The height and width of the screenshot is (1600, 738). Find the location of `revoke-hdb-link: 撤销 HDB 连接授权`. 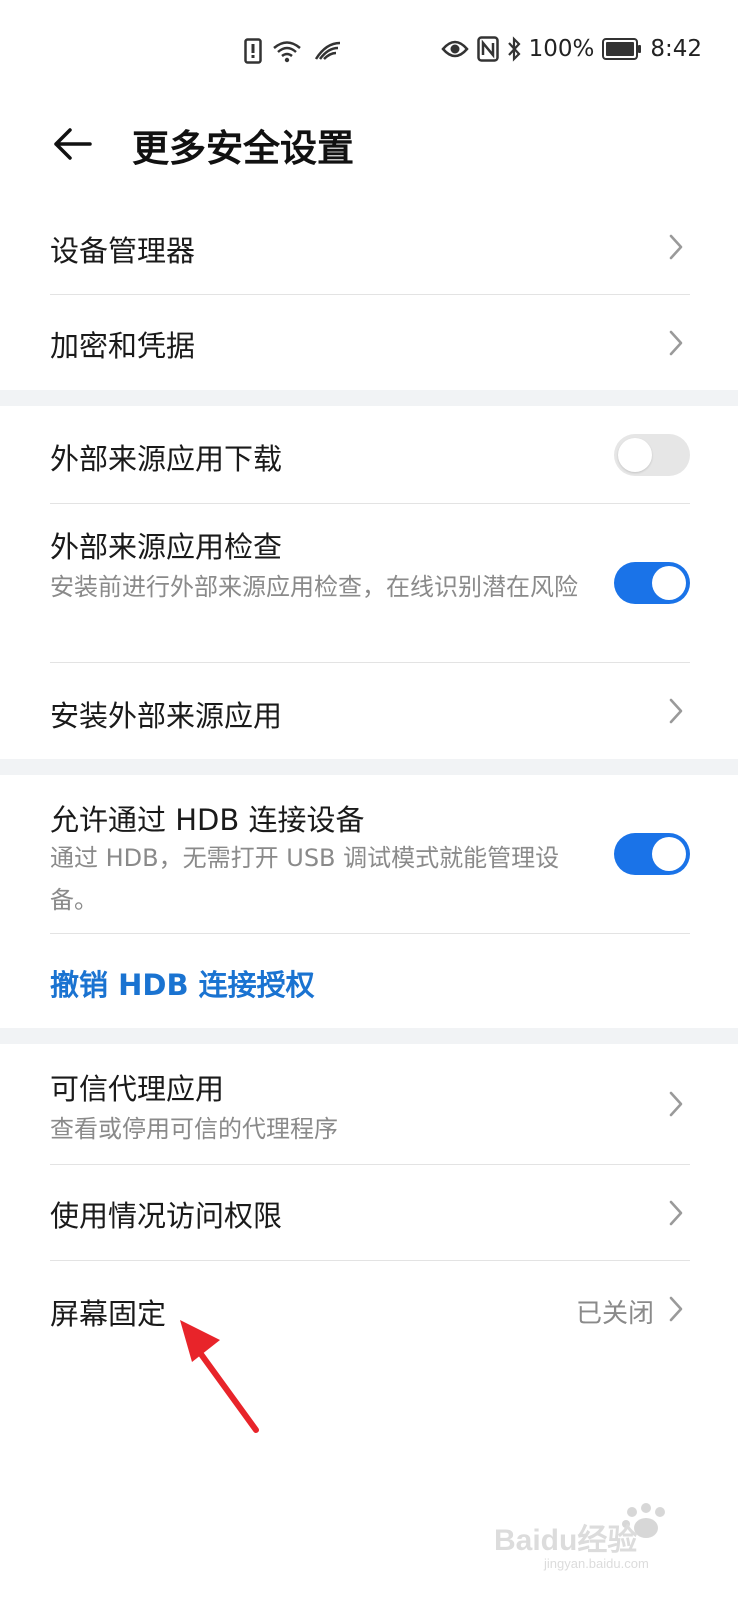

revoke-hdb-link: 撤销 HDB 连接授权 is located at coordinates (182, 983).